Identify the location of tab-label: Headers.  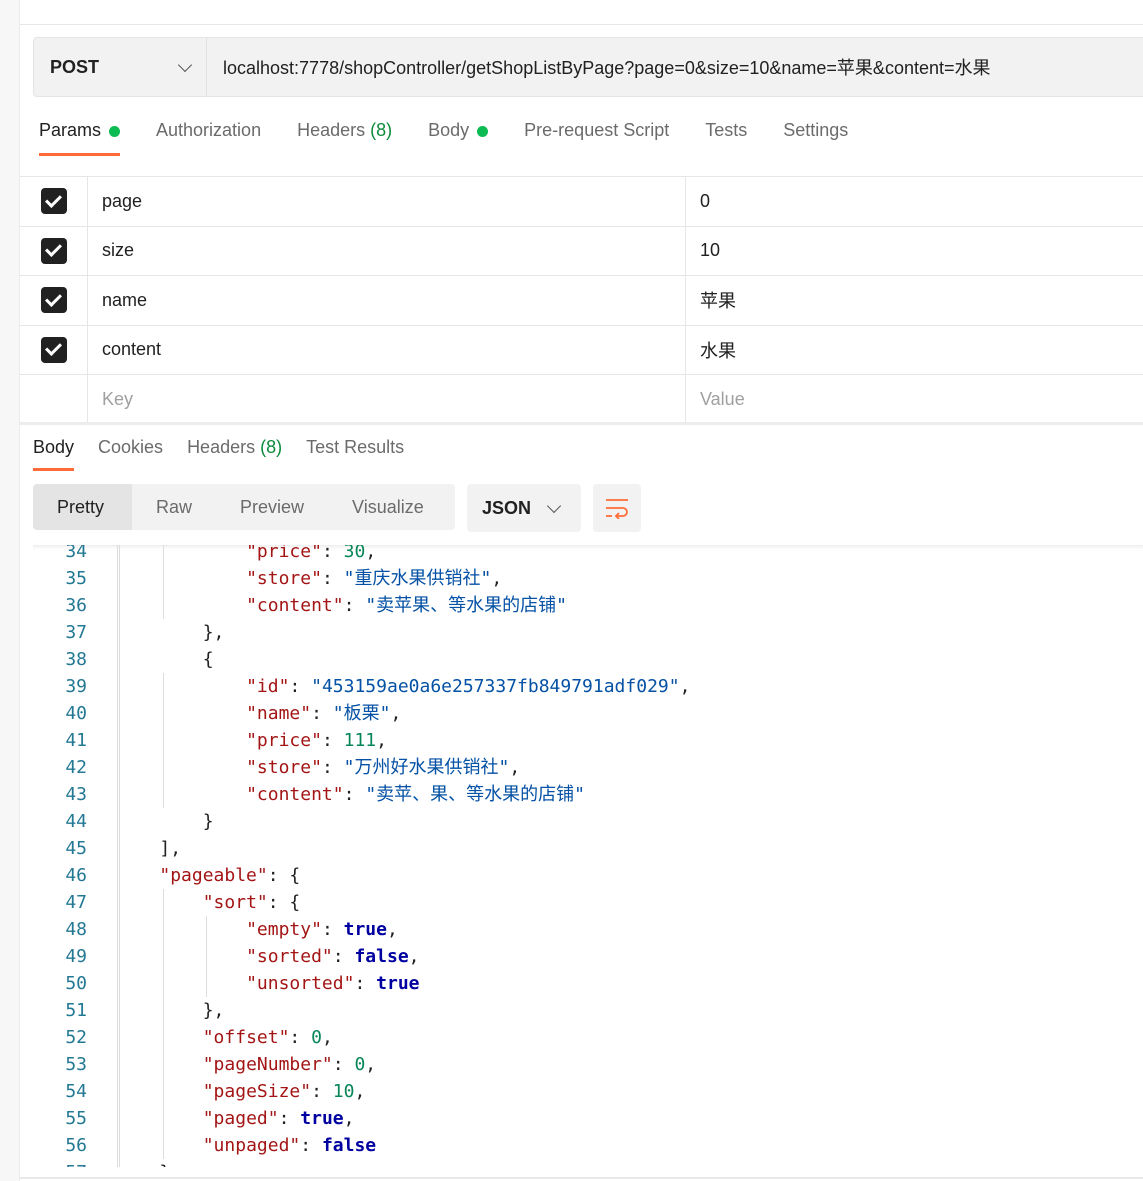
(331, 130).